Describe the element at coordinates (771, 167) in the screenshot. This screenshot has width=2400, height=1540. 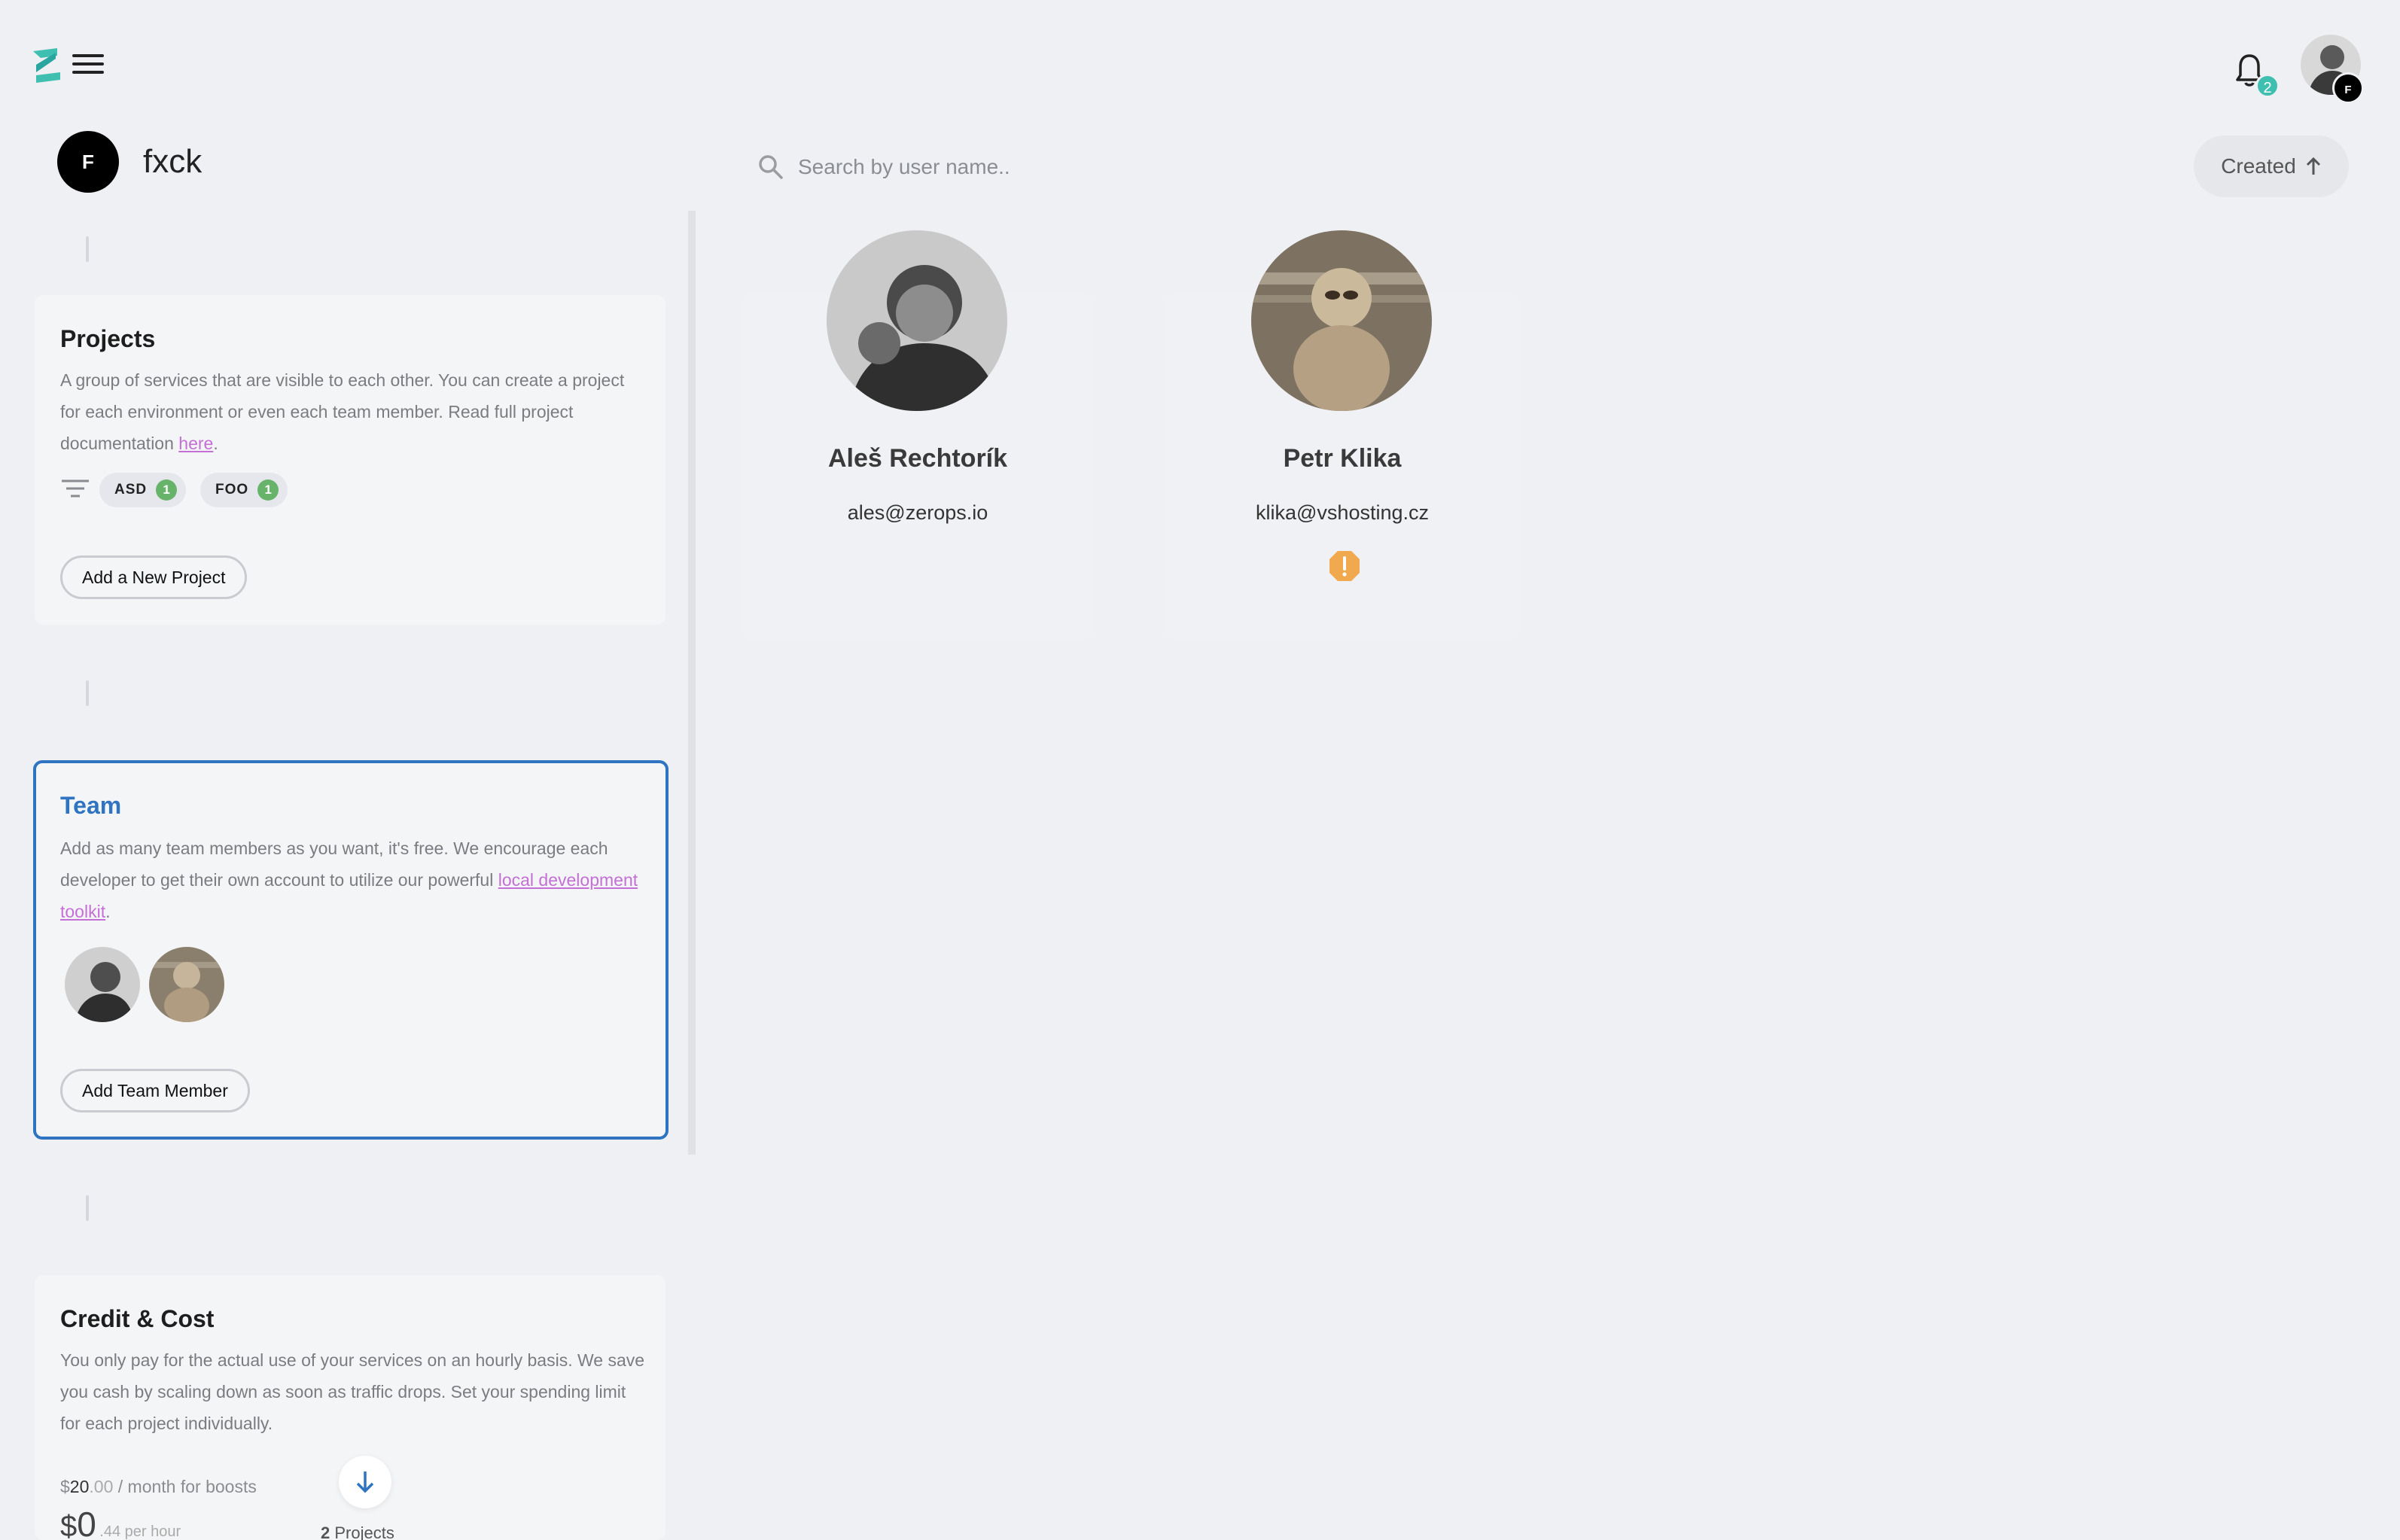
I see `search-icon` at that location.